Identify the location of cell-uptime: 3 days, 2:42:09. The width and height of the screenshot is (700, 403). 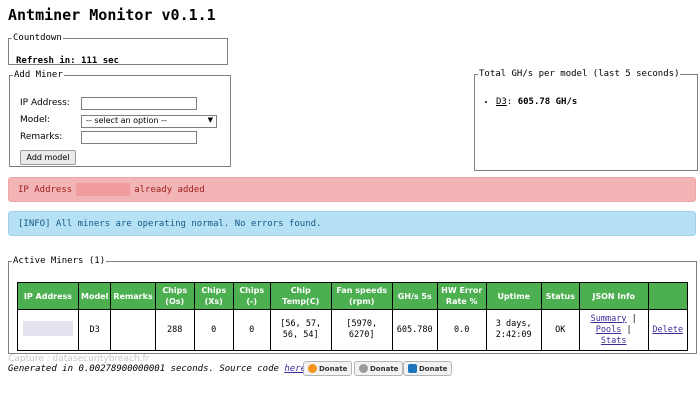
(513, 330).